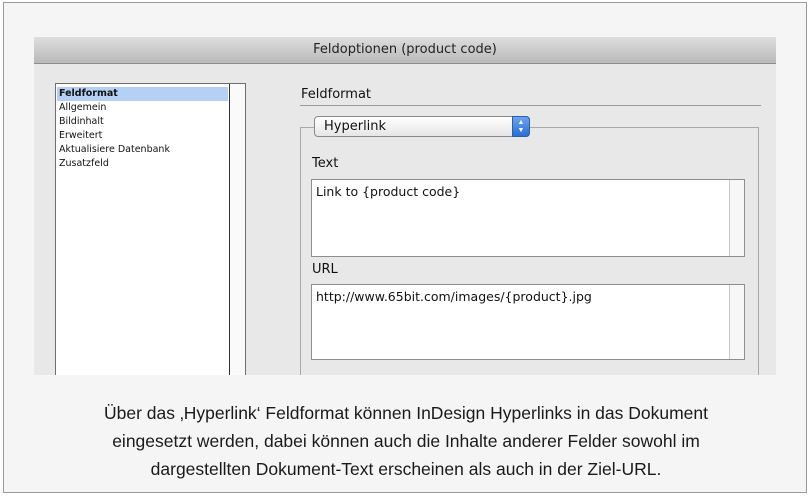 This screenshot has width=812, height=497. I want to click on format-select-value: Hyperlink, so click(355, 126).